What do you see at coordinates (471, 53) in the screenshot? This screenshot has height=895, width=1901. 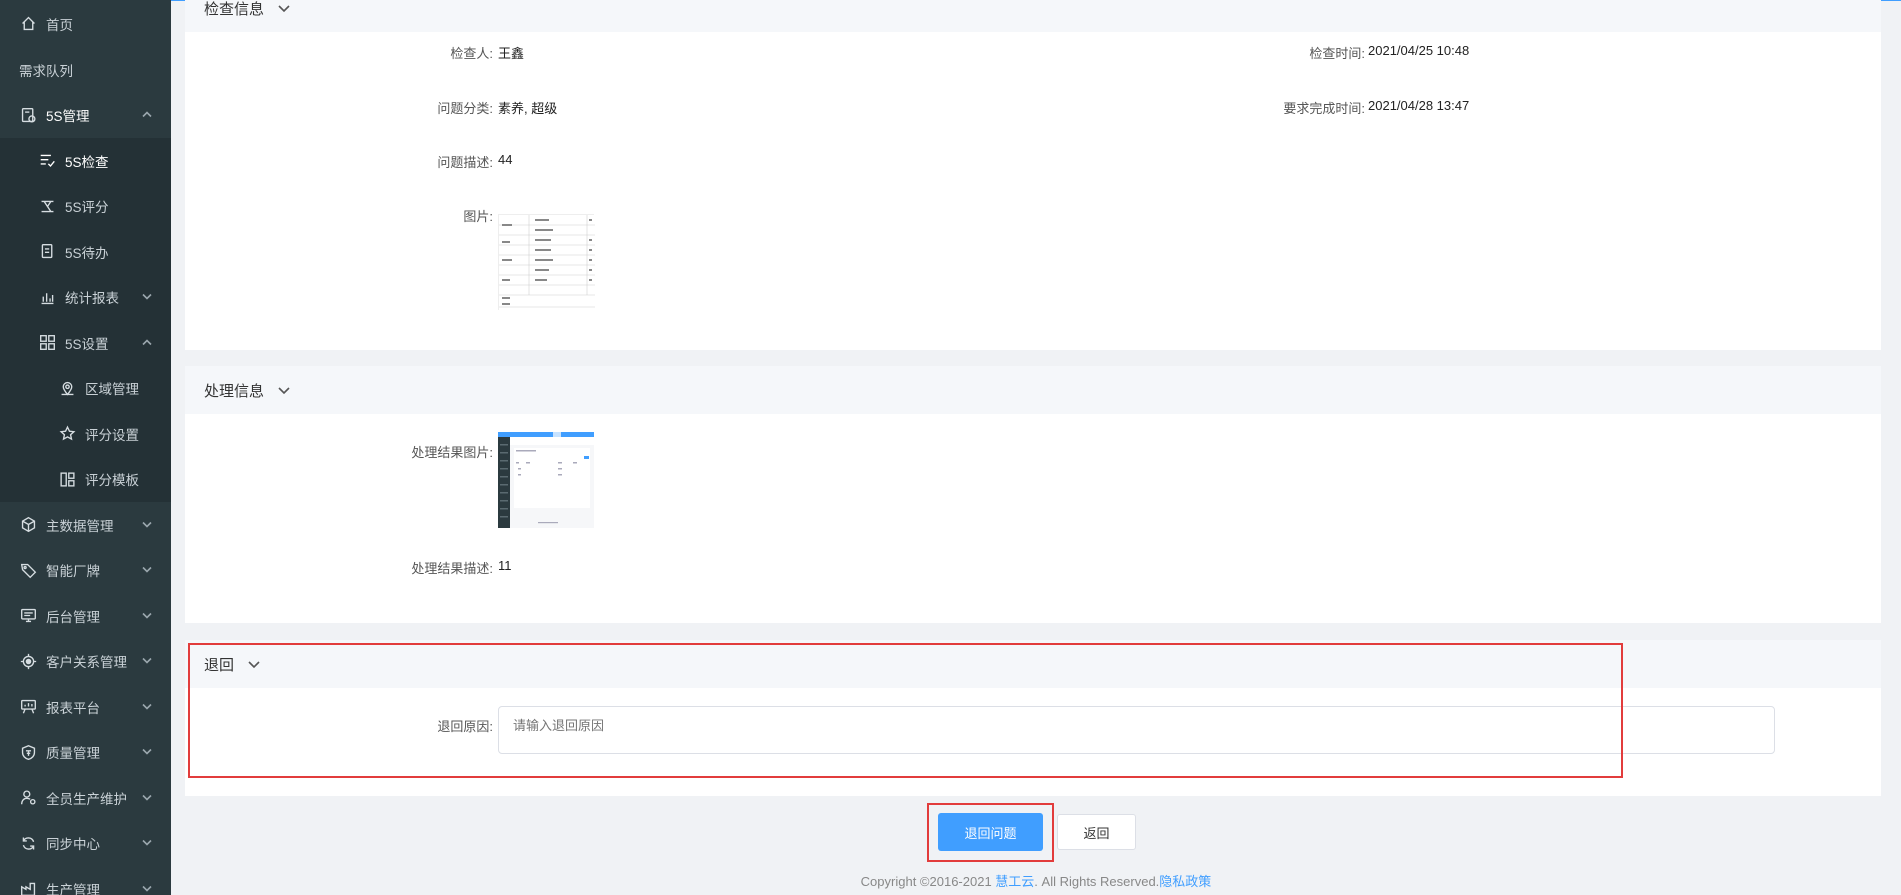 I see `inspector-label: 检查人:` at bounding box center [471, 53].